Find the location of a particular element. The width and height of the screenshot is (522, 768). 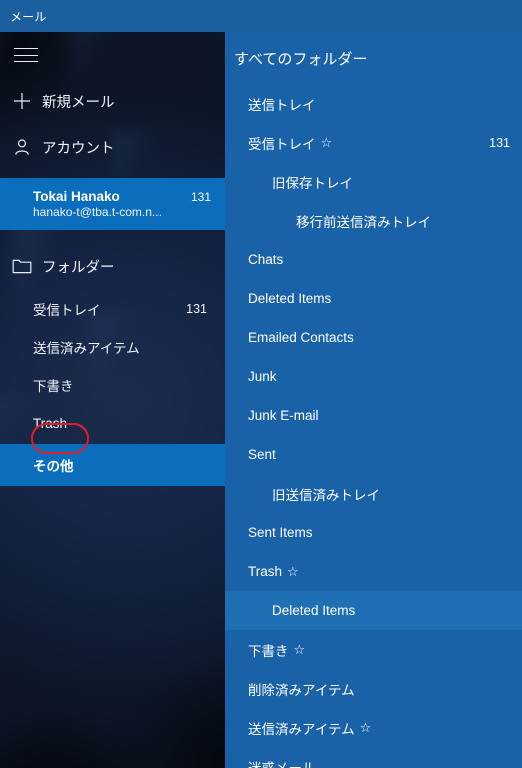

title-bar: メール is located at coordinates (261, 16).